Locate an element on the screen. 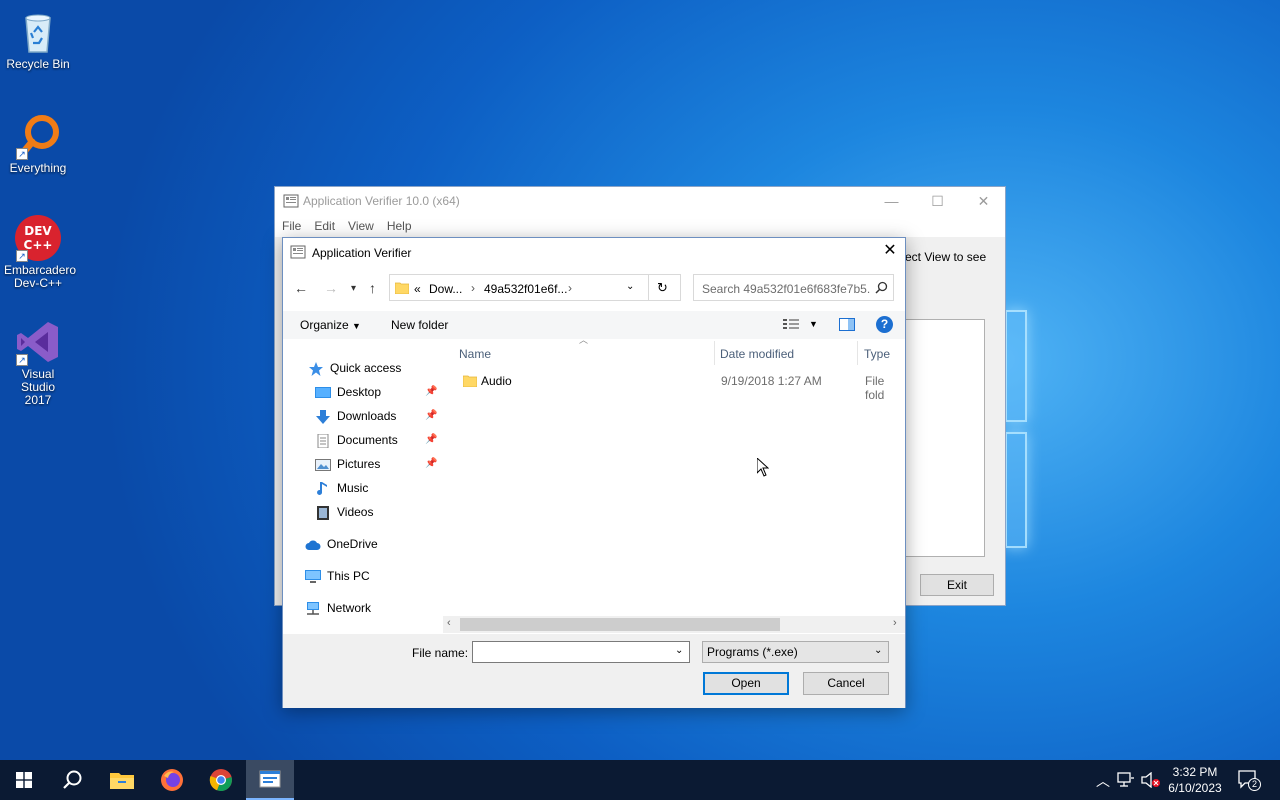 The width and height of the screenshot is (1280, 800). exit-button: Exit is located at coordinates (957, 585).